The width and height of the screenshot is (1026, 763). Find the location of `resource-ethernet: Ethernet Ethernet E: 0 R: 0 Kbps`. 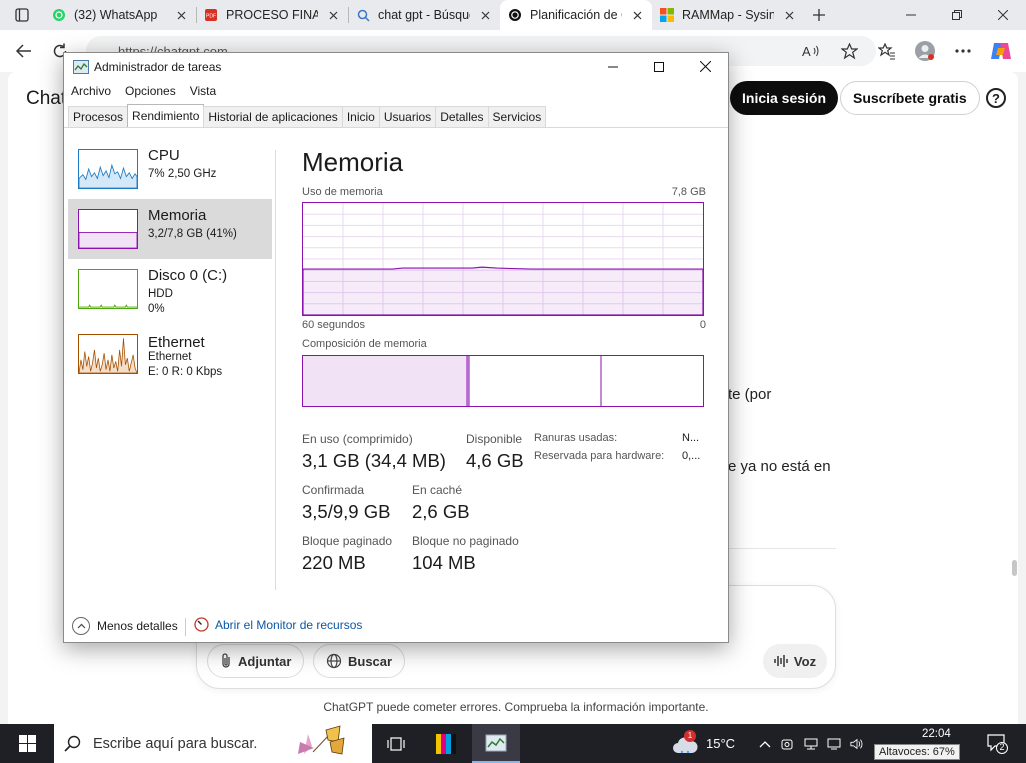

resource-ethernet: Ethernet Ethernet E: 0 R: 0 Kbps is located at coordinates (170, 356).